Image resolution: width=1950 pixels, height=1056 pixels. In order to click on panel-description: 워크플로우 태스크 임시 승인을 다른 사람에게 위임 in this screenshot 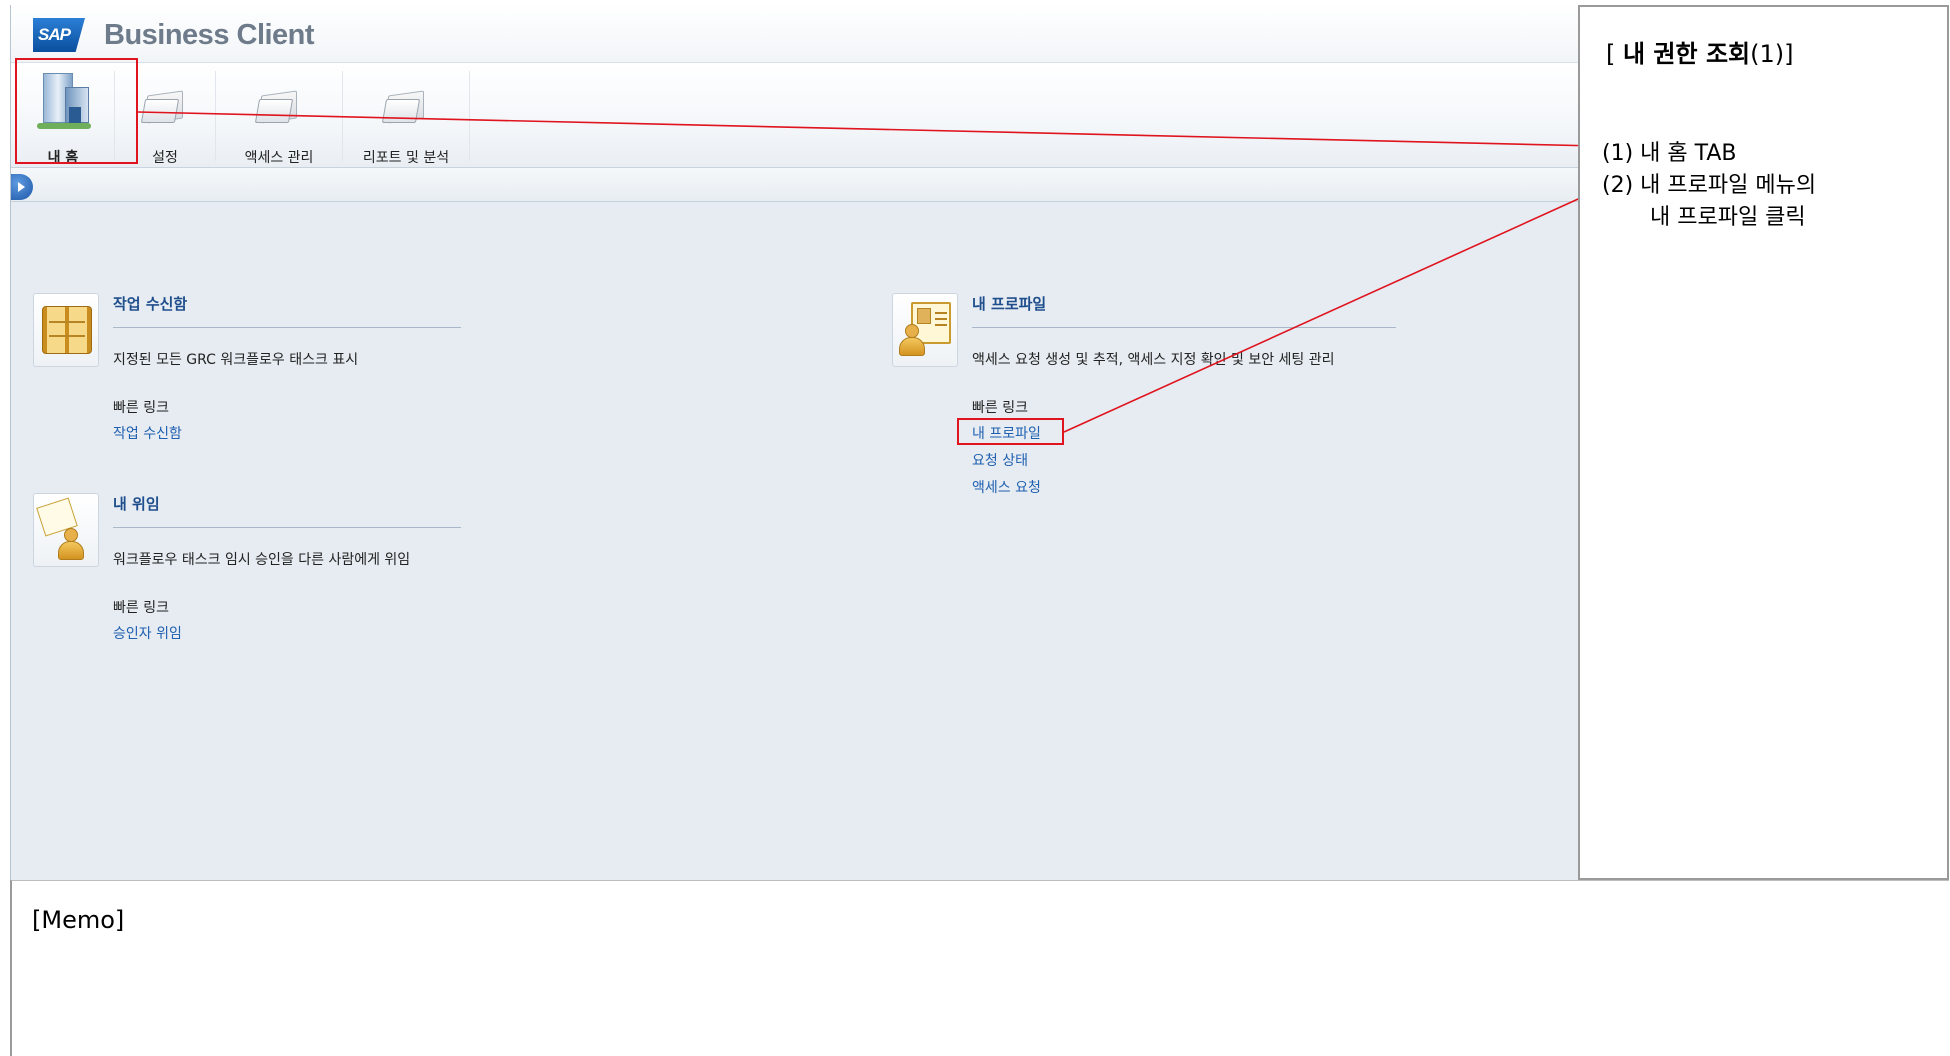, I will do `click(262, 560)`.